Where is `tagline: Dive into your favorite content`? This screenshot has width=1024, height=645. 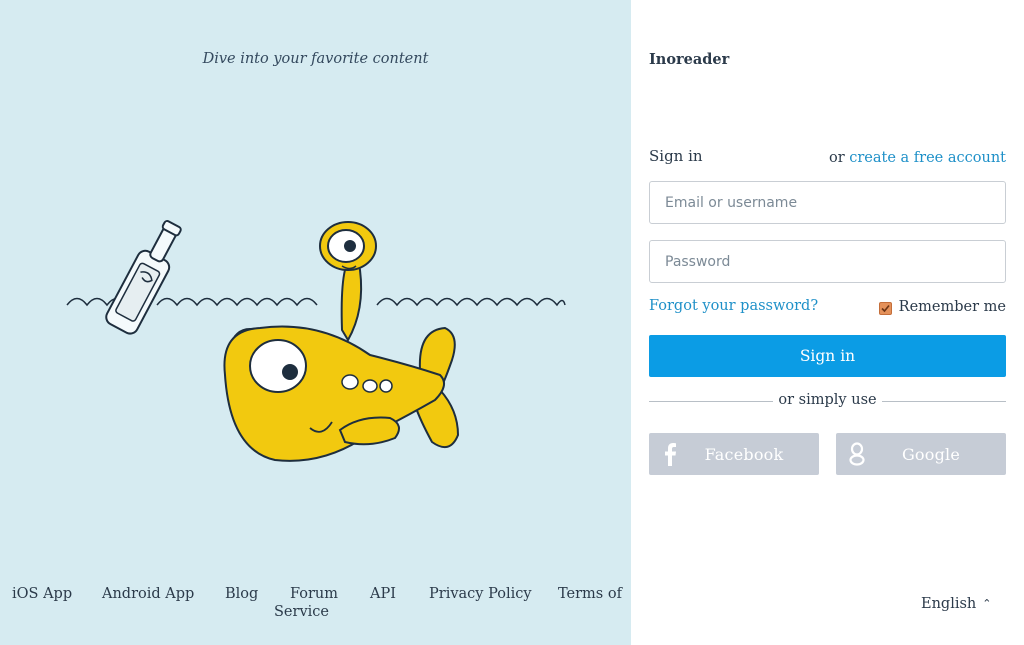
tagline: Dive into your favorite content is located at coordinates (315, 59).